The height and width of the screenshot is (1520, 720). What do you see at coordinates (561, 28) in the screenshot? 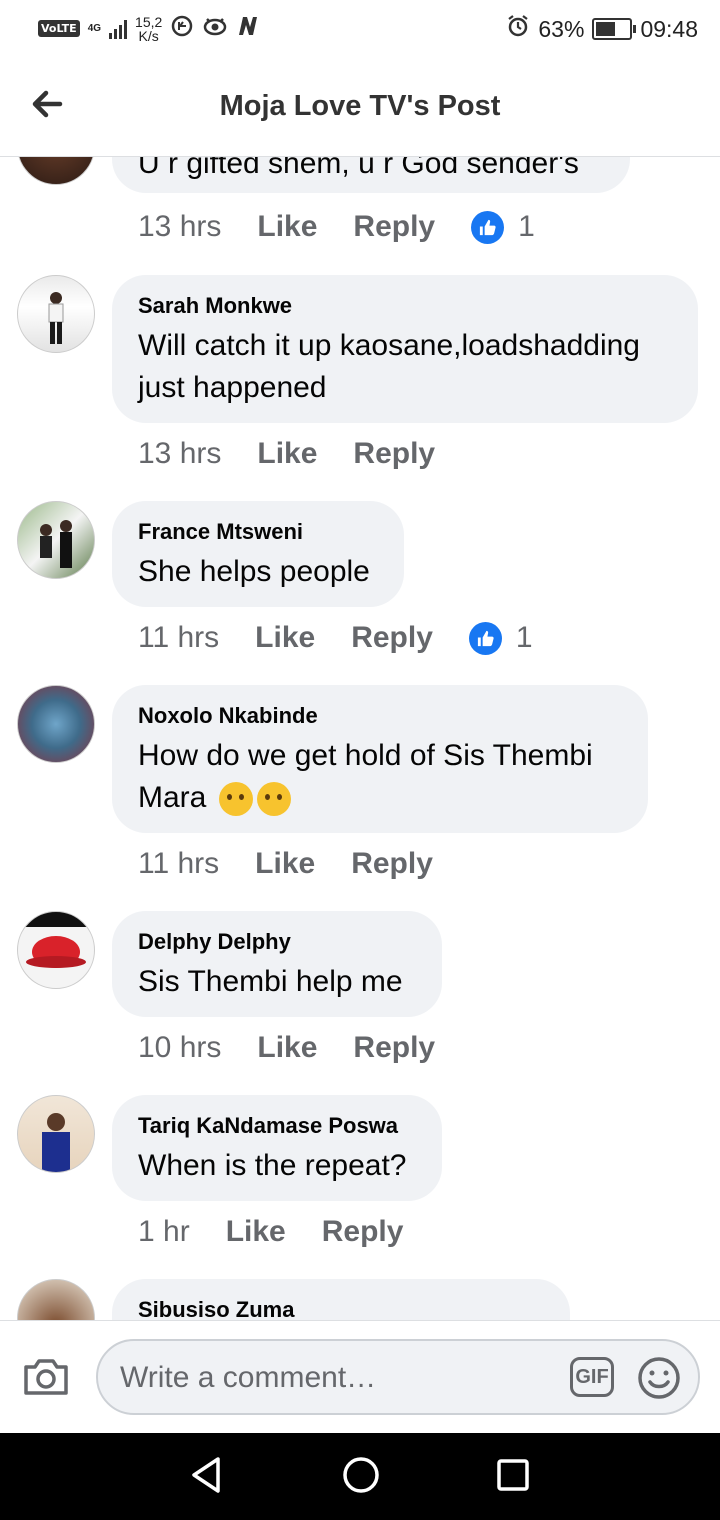
I see `battery-percent: 63%` at bounding box center [561, 28].